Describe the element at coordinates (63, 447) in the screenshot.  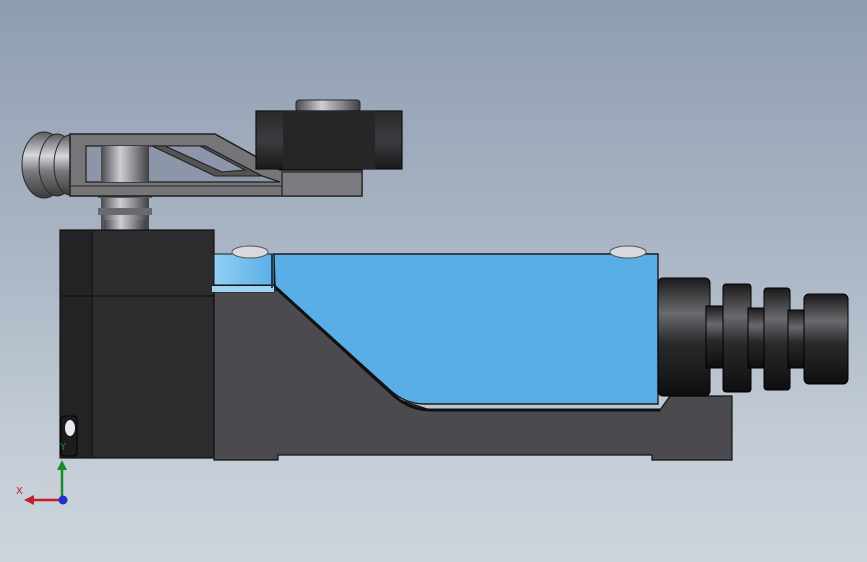
I see `y-axis-label: Y` at that location.